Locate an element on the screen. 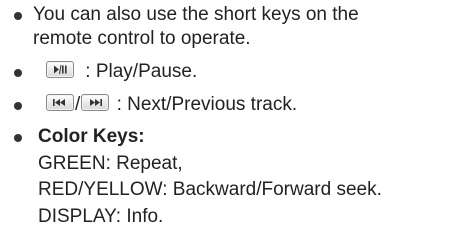 Image resolution: width=471 pixels, height=247 pixels. previous-track-key-icon is located at coordinates (60, 103).